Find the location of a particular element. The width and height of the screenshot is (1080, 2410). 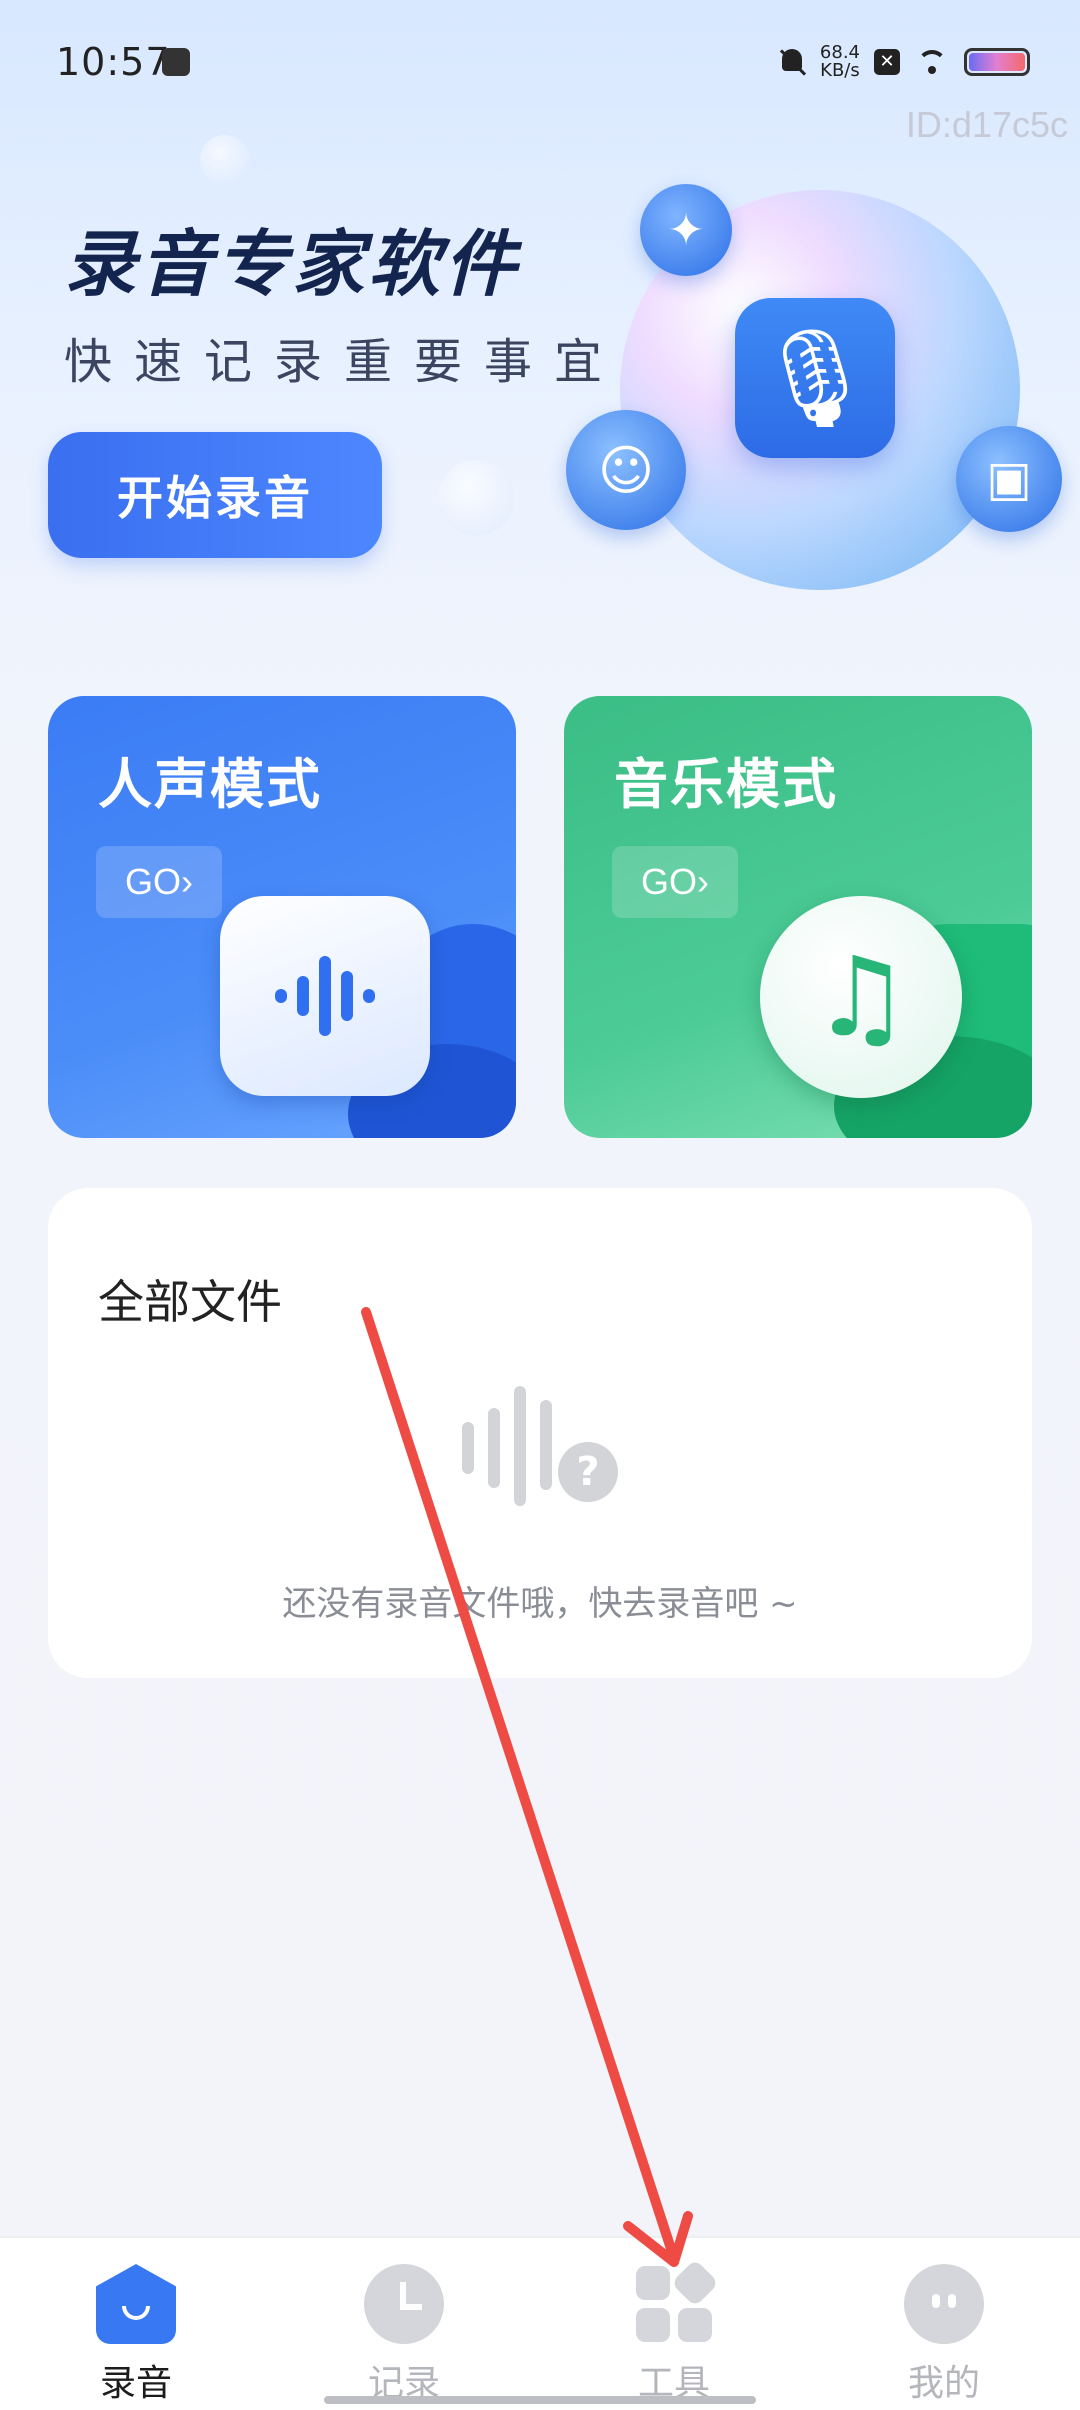

nav-tab-records: 记录 is located at coordinates (404, 2328).